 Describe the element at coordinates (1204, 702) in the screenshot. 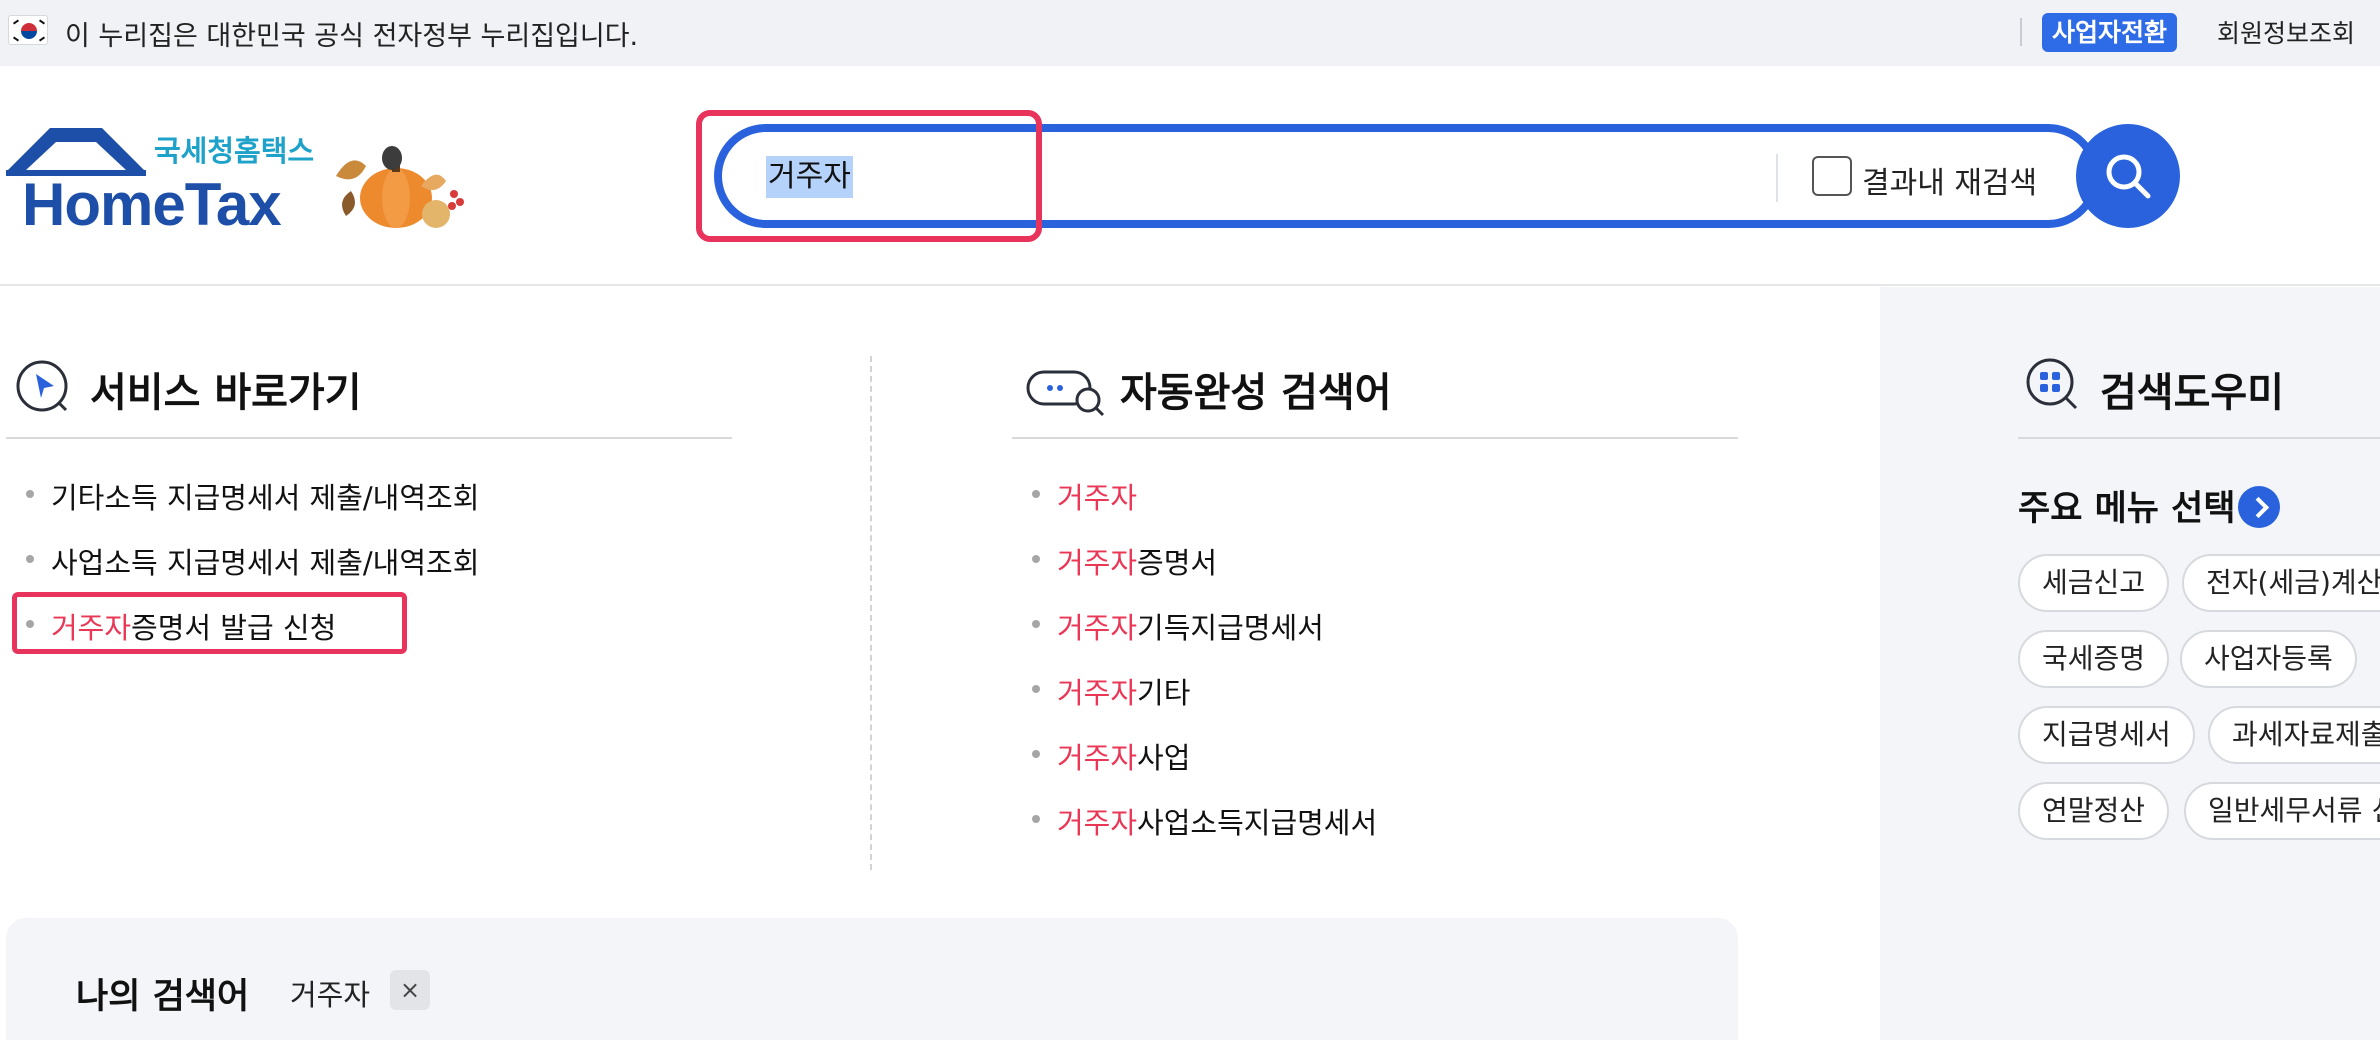

I see `list-item: 거주자기타` at that location.